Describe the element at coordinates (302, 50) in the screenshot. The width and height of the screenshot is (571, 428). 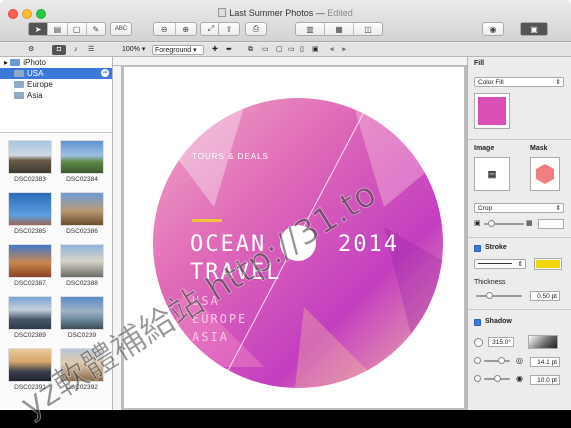
I see `grid-tall-icon: ▯` at that location.